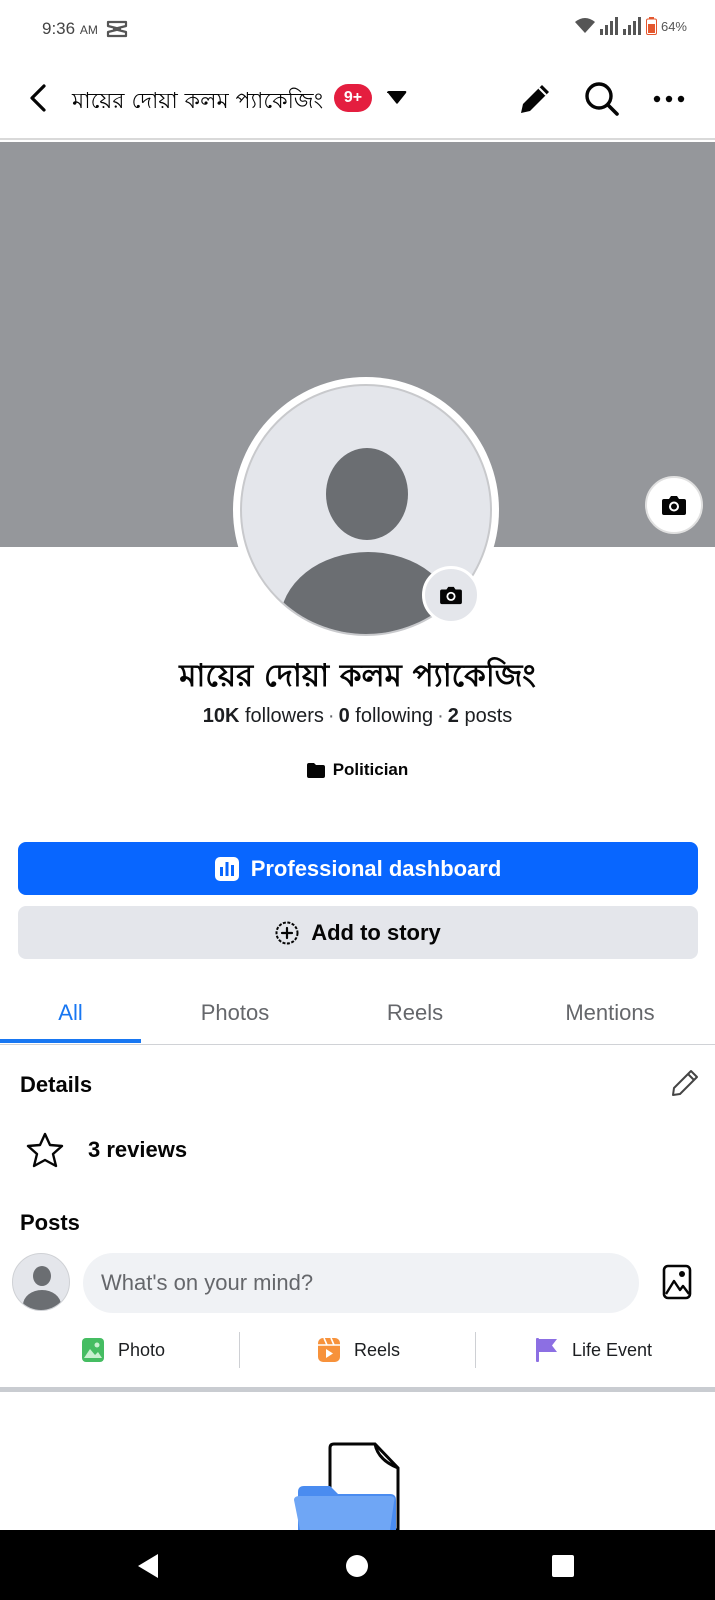 Image resolution: width=715 pixels, height=1600 pixels. What do you see at coordinates (45, 1150) in the screenshot?
I see `star-icon` at bounding box center [45, 1150].